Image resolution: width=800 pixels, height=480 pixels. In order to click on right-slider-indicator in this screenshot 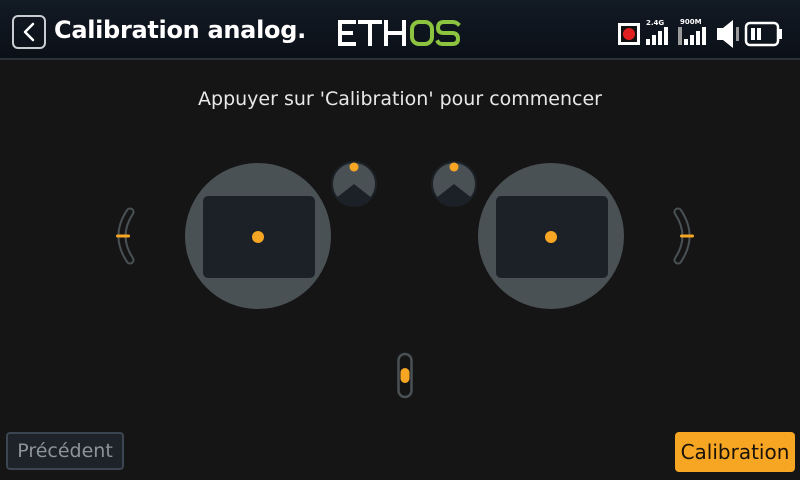, I will do `click(683, 236)`.